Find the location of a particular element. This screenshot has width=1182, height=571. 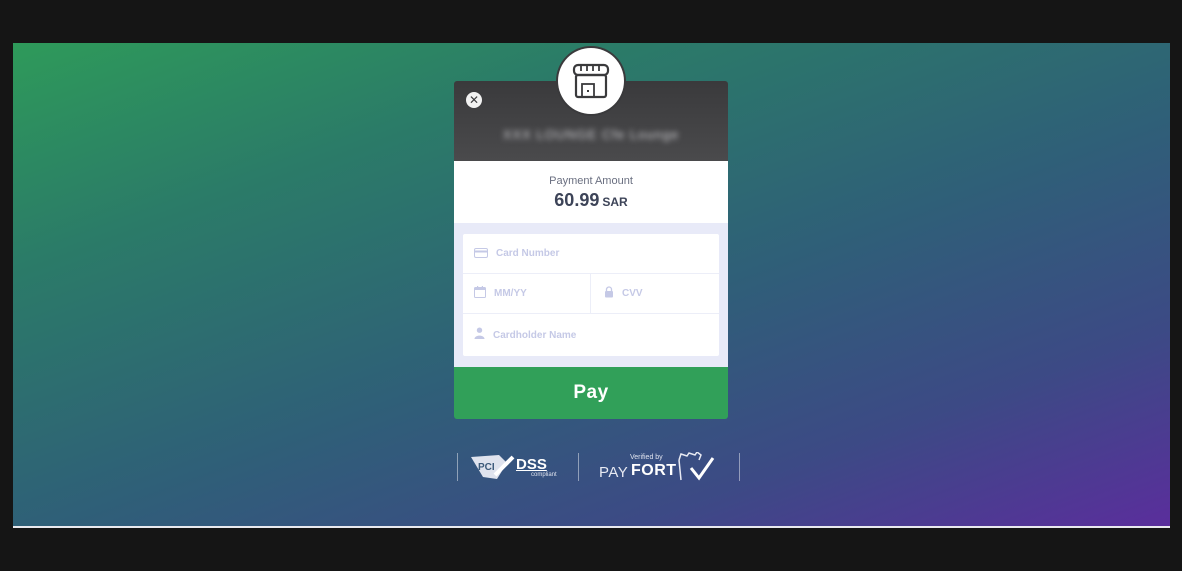

user-icon is located at coordinates (479, 335).